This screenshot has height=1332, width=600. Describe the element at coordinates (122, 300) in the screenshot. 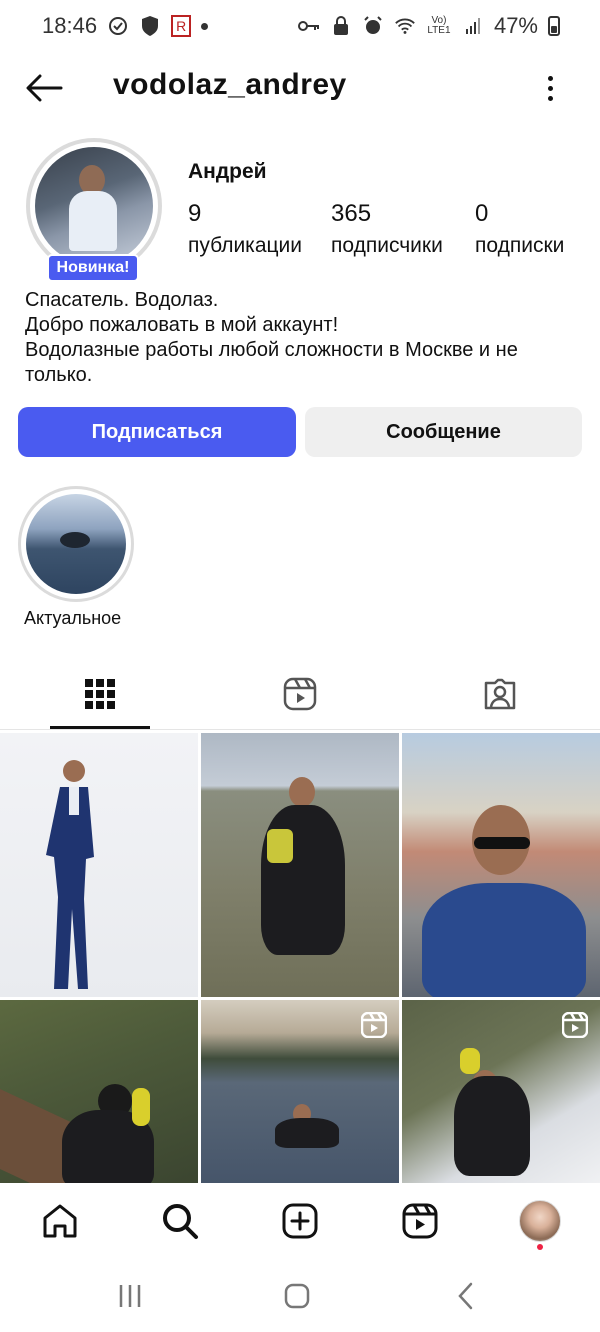

I see `bio-line: Спасатель. Водолаз.` at that location.